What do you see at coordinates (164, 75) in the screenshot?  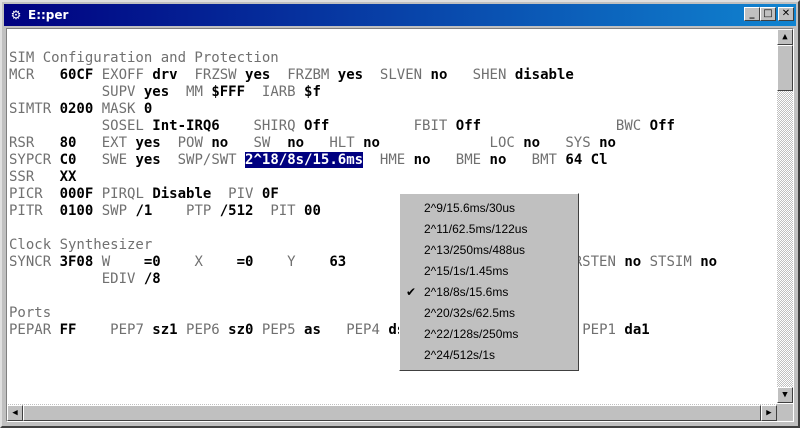 I see `register-value: drv` at bounding box center [164, 75].